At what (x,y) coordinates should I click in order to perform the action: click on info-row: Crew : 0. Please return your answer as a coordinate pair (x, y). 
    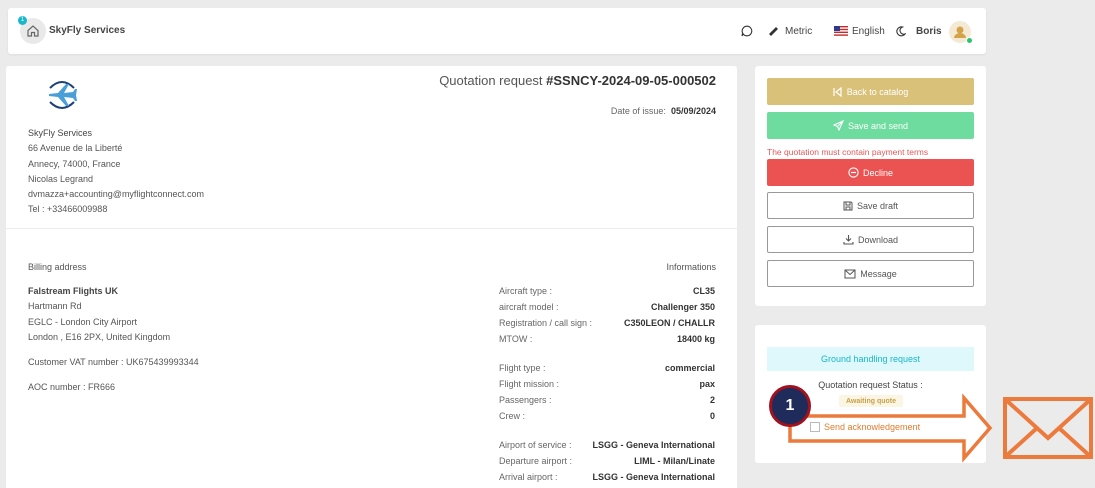
    Looking at the image, I should click on (607, 416).